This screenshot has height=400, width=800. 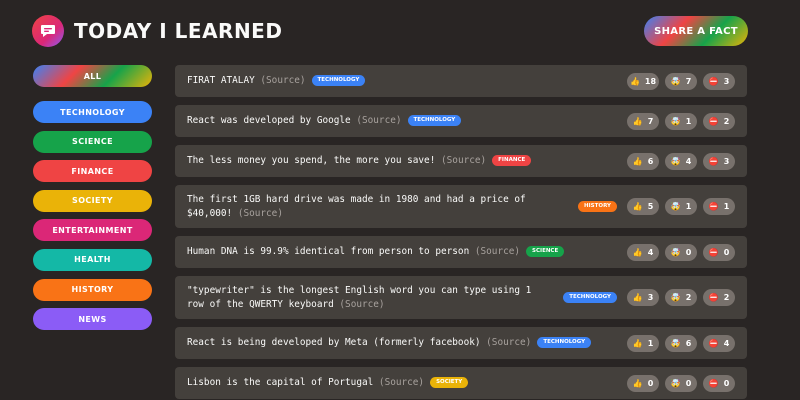 I want to click on vote-buttons: 👍 7 🤯 1 ⛔ 2, so click(x=681, y=121).